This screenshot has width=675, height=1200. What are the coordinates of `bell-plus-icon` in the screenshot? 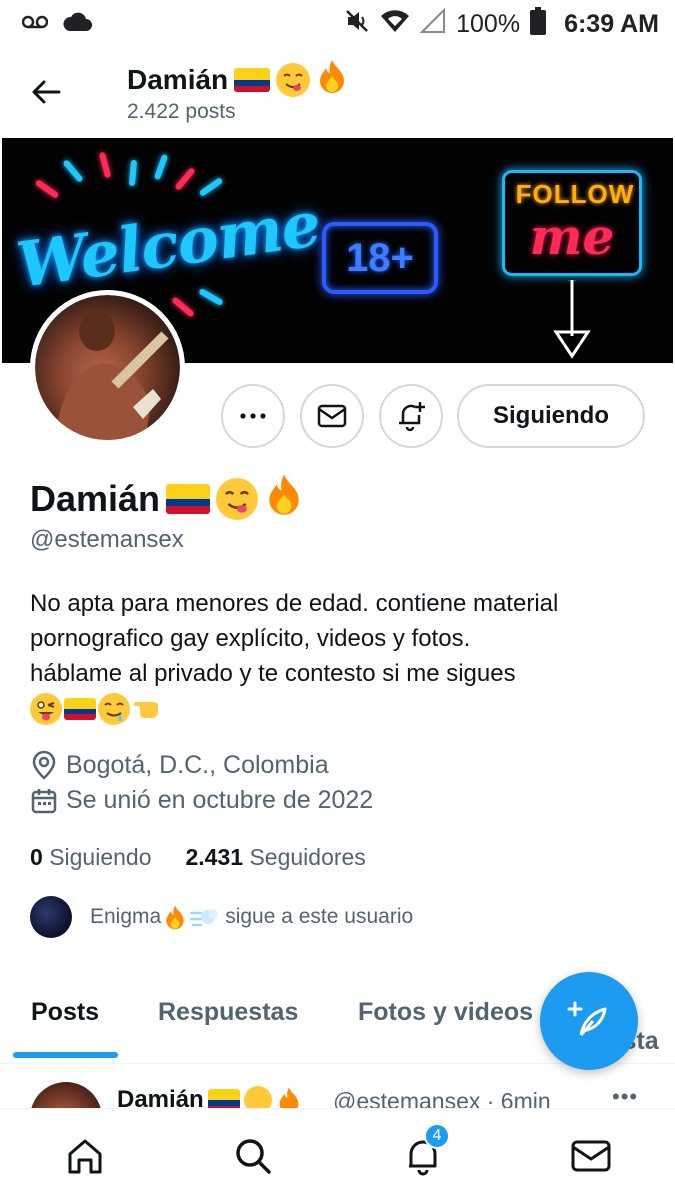 It's located at (412, 417).